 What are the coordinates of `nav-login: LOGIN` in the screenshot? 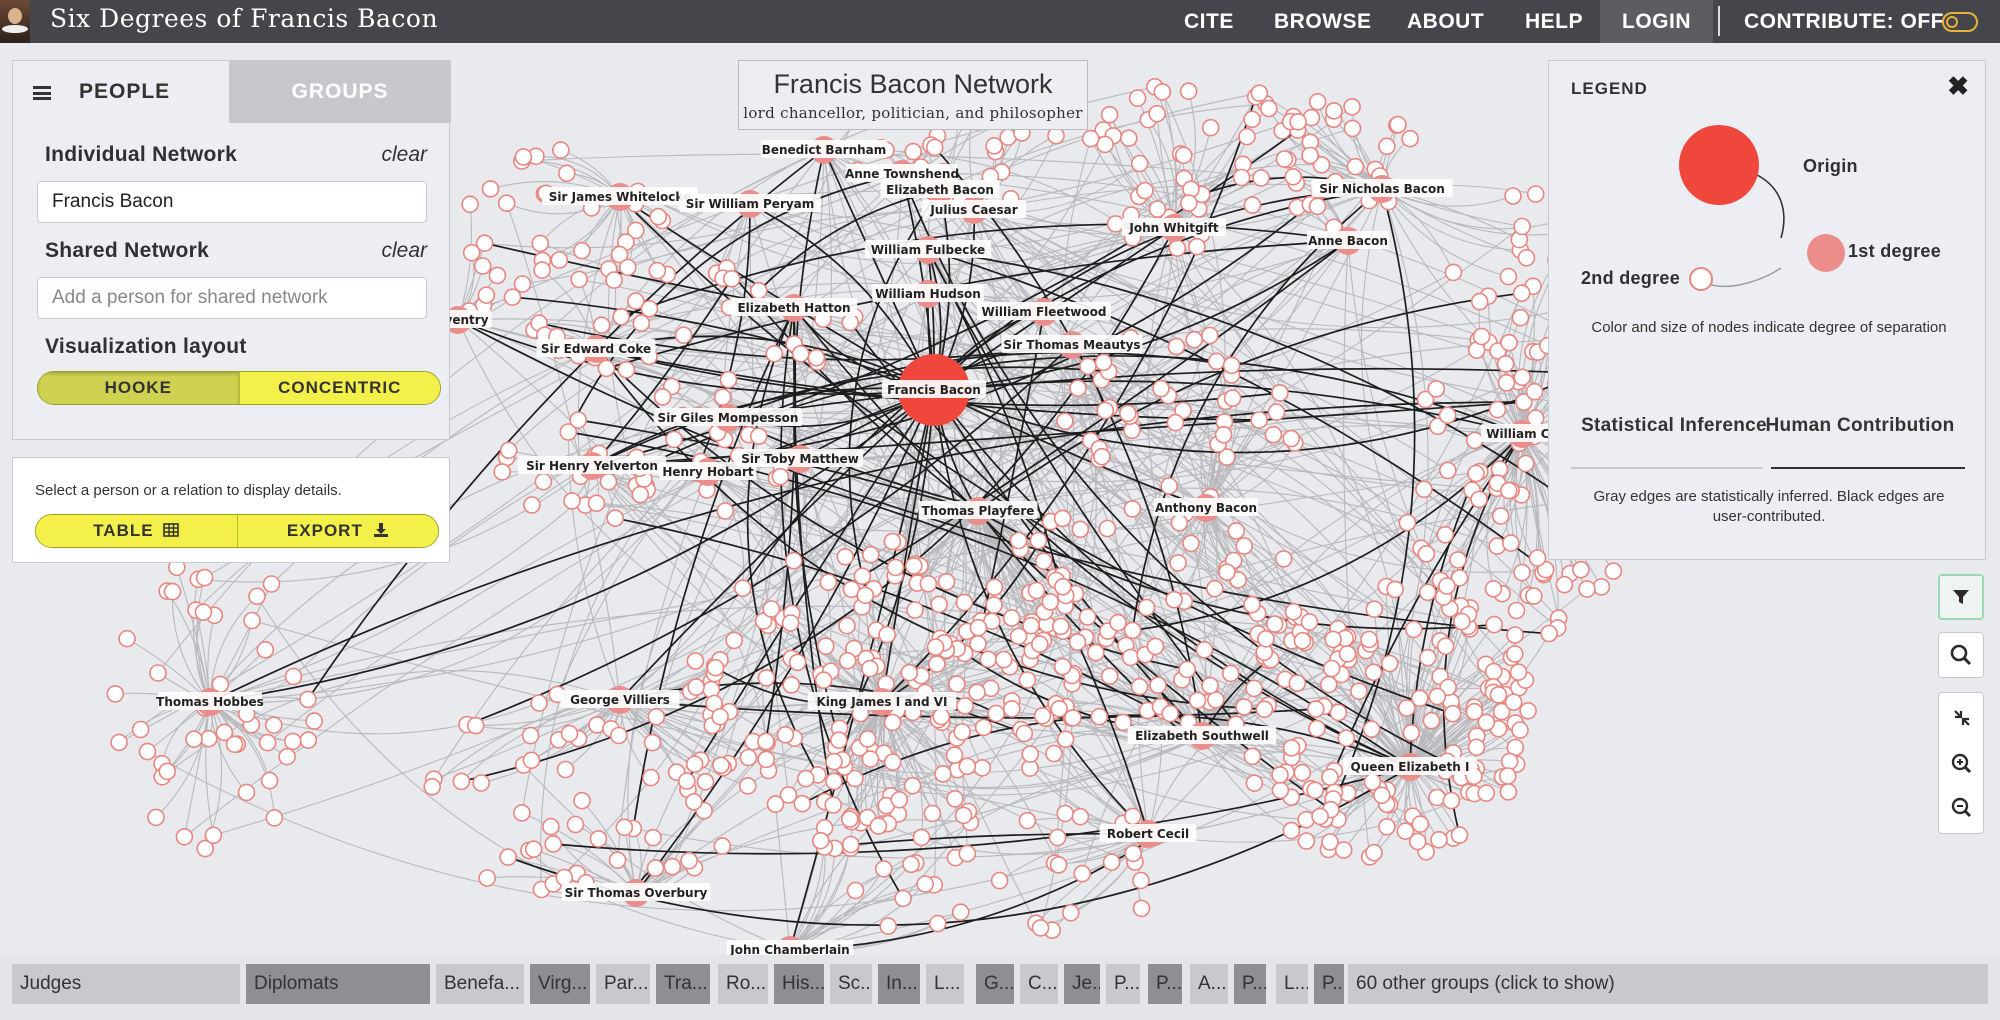 It's located at (1656, 21).